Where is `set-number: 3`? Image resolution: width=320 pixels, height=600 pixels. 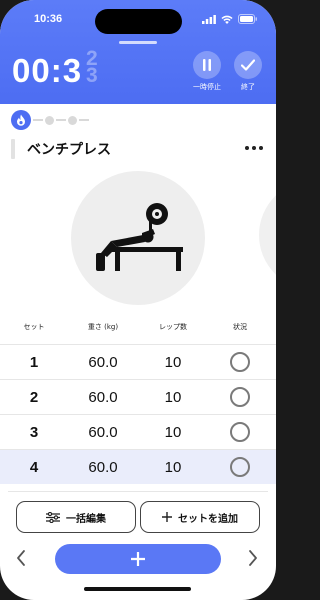
set-number: 3 is located at coordinates (34, 432).